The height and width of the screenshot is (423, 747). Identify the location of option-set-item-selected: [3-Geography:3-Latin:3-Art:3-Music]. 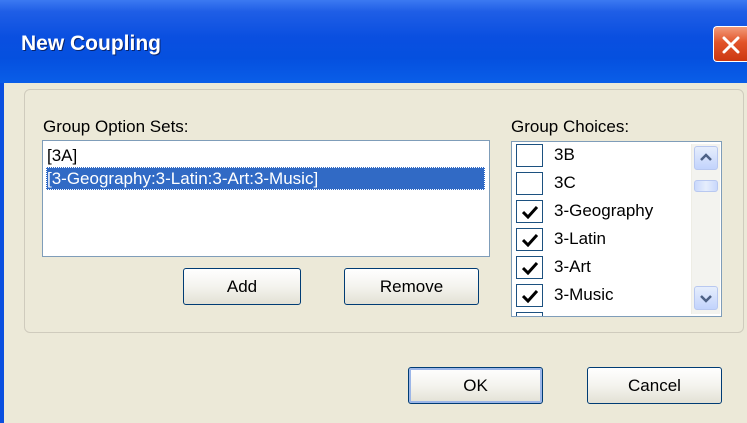
(265, 178).